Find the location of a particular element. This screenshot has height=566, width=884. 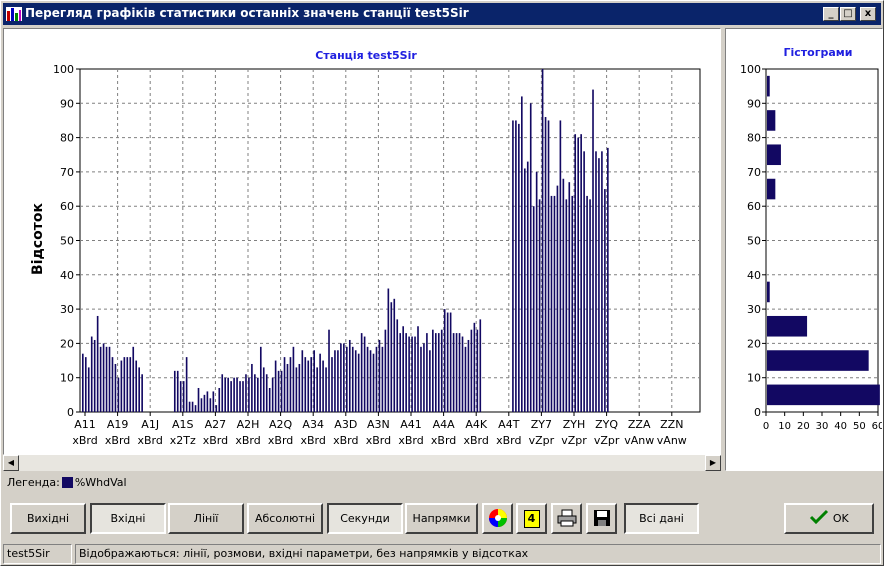

lines-button: Лінії is located at coordinates (206, 518).